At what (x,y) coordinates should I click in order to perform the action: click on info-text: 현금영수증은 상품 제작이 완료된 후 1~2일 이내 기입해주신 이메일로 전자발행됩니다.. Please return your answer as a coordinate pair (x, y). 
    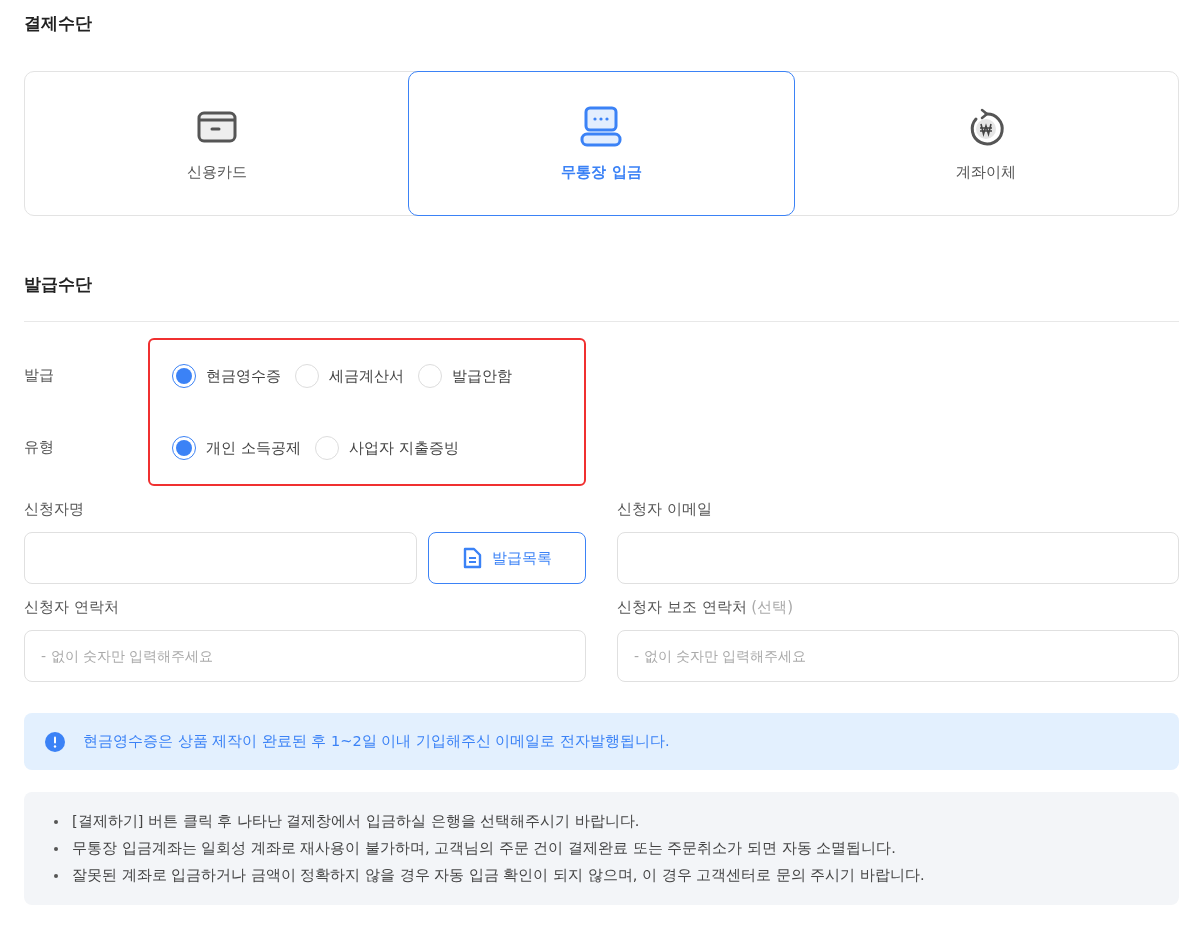
    Looking at the image, I should click on (376, 741).